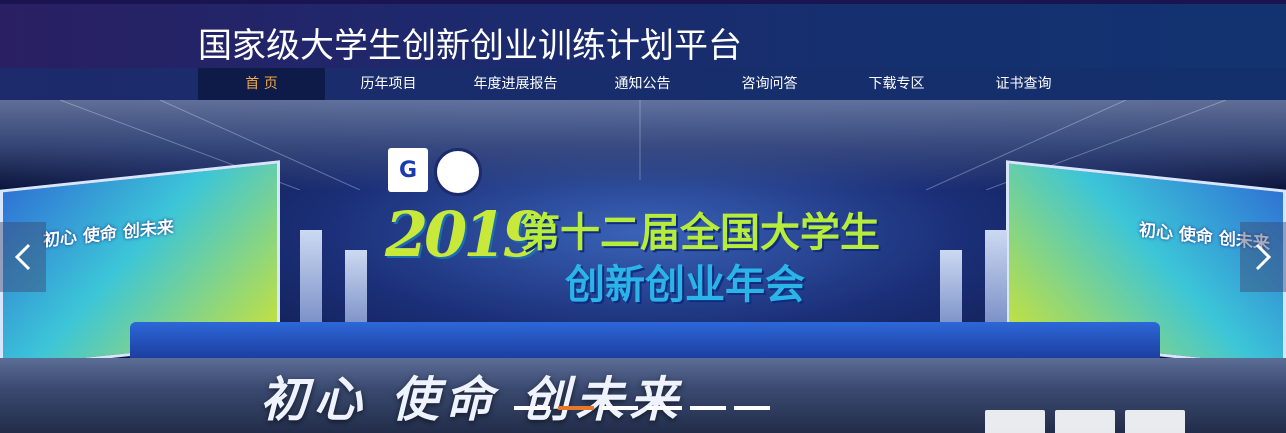 The image size is (1286, 433). I want to click on carousel-indicators, so click(642, 408).